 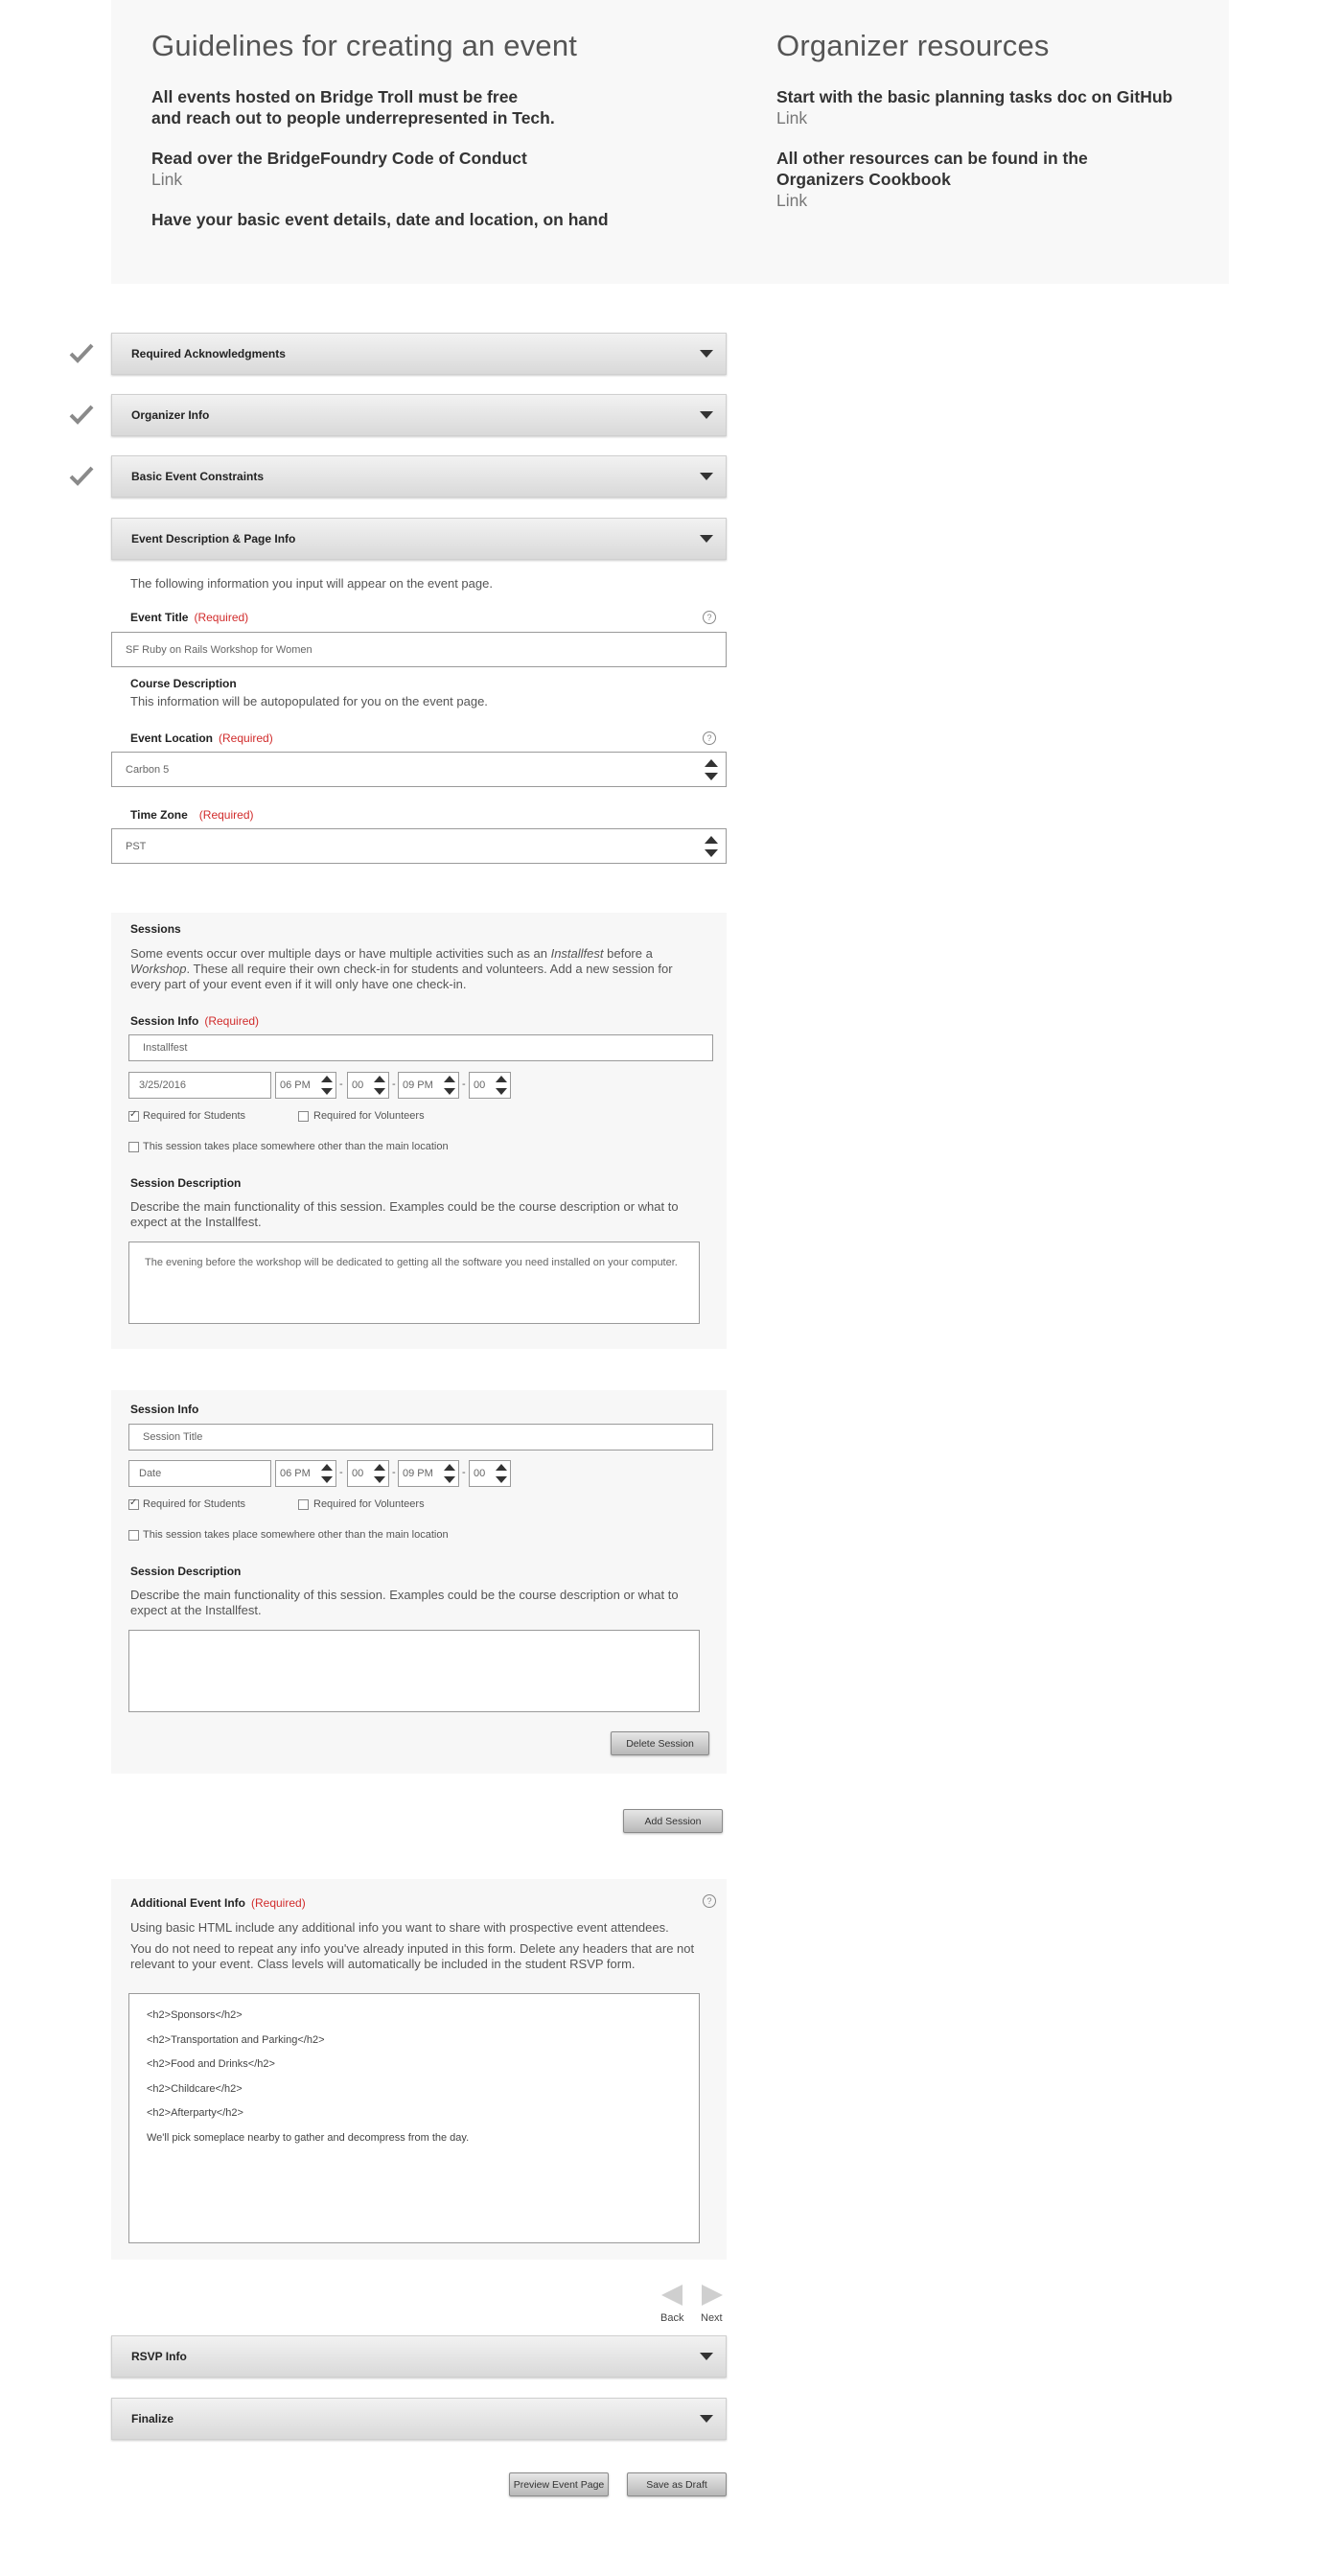 I want to click on section-event-description: Event Description & Page Info, so click(x=419, y=539).